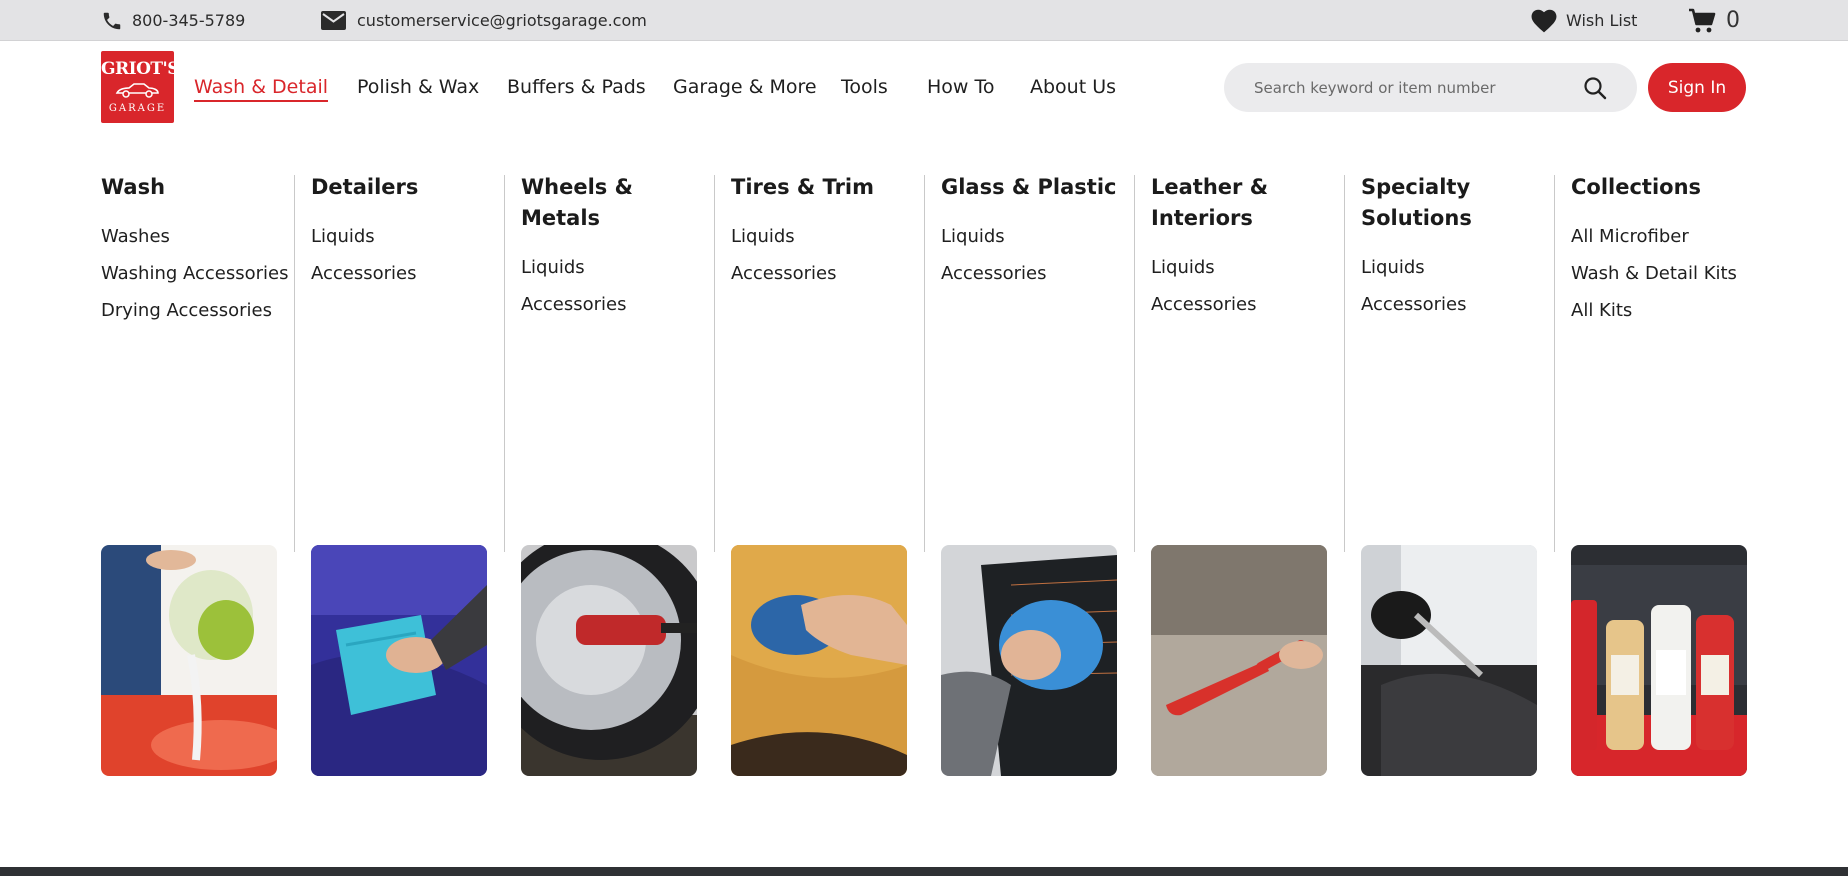  Describe the element at coordinates (189, 187) in the screenshot. I see `column-title: Wash` at that location.